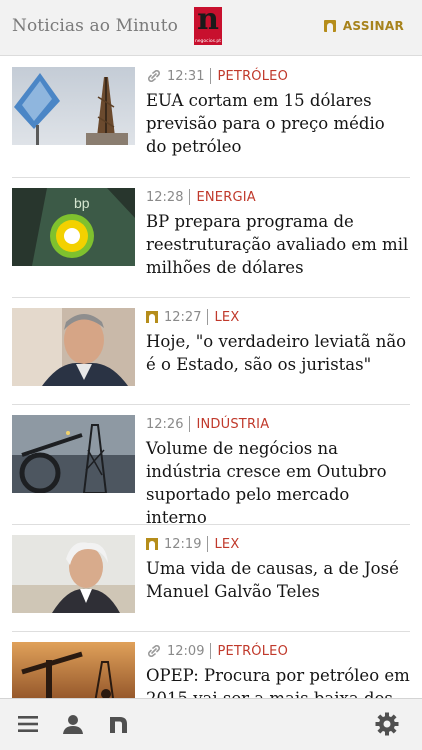  What do you see at coordinates (73, 227) in the screenshot?
I see `article-thumbnail: bp` at bounding box center [73, 227].